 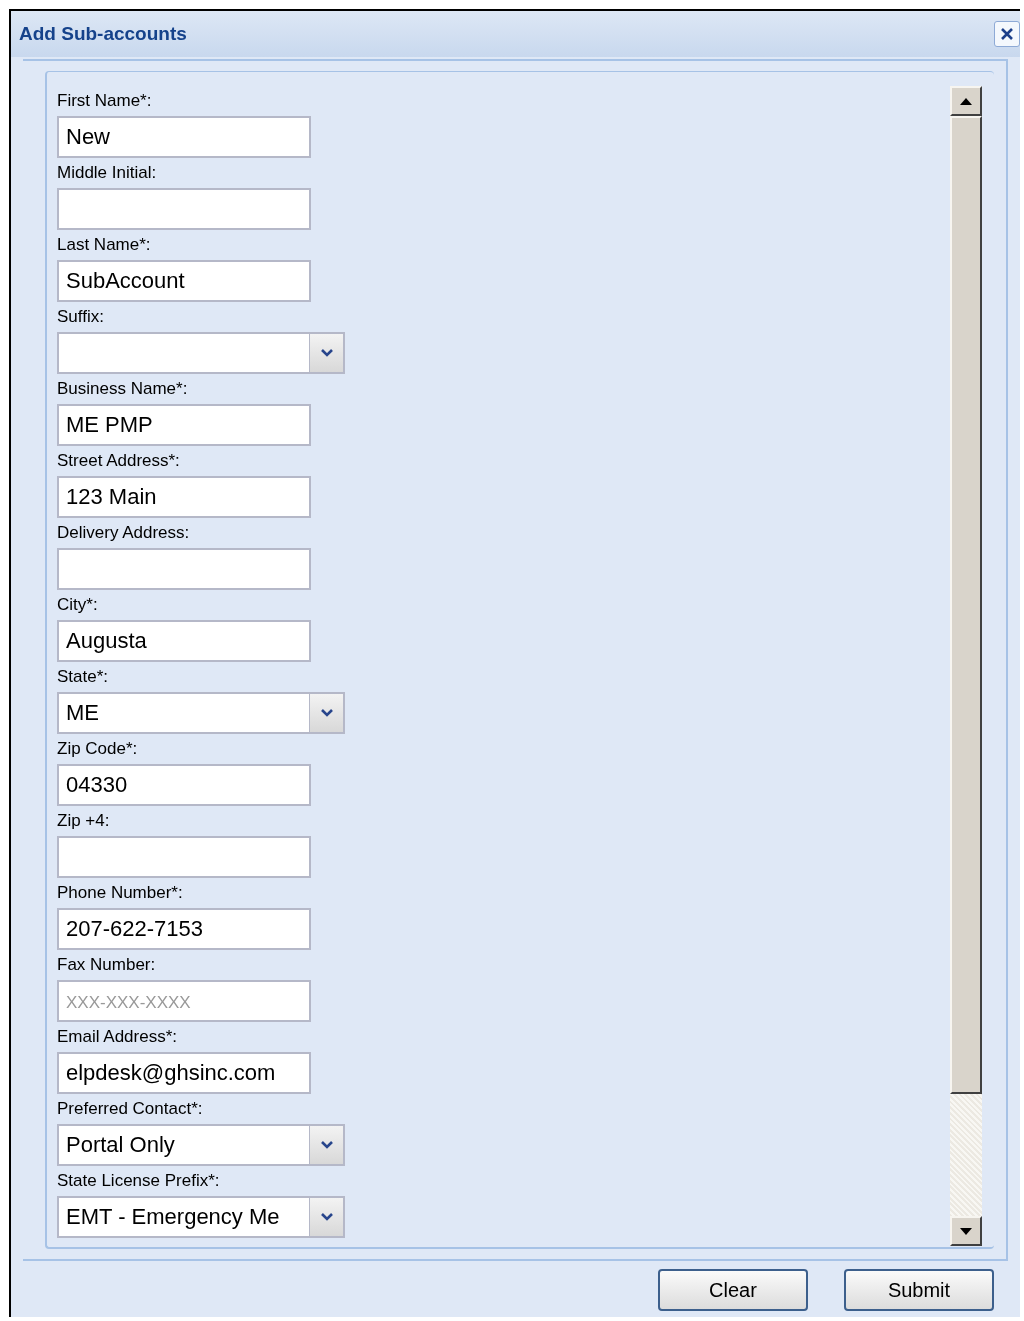 I want to click on scroll-down-button, so click(x=966, y=1231).